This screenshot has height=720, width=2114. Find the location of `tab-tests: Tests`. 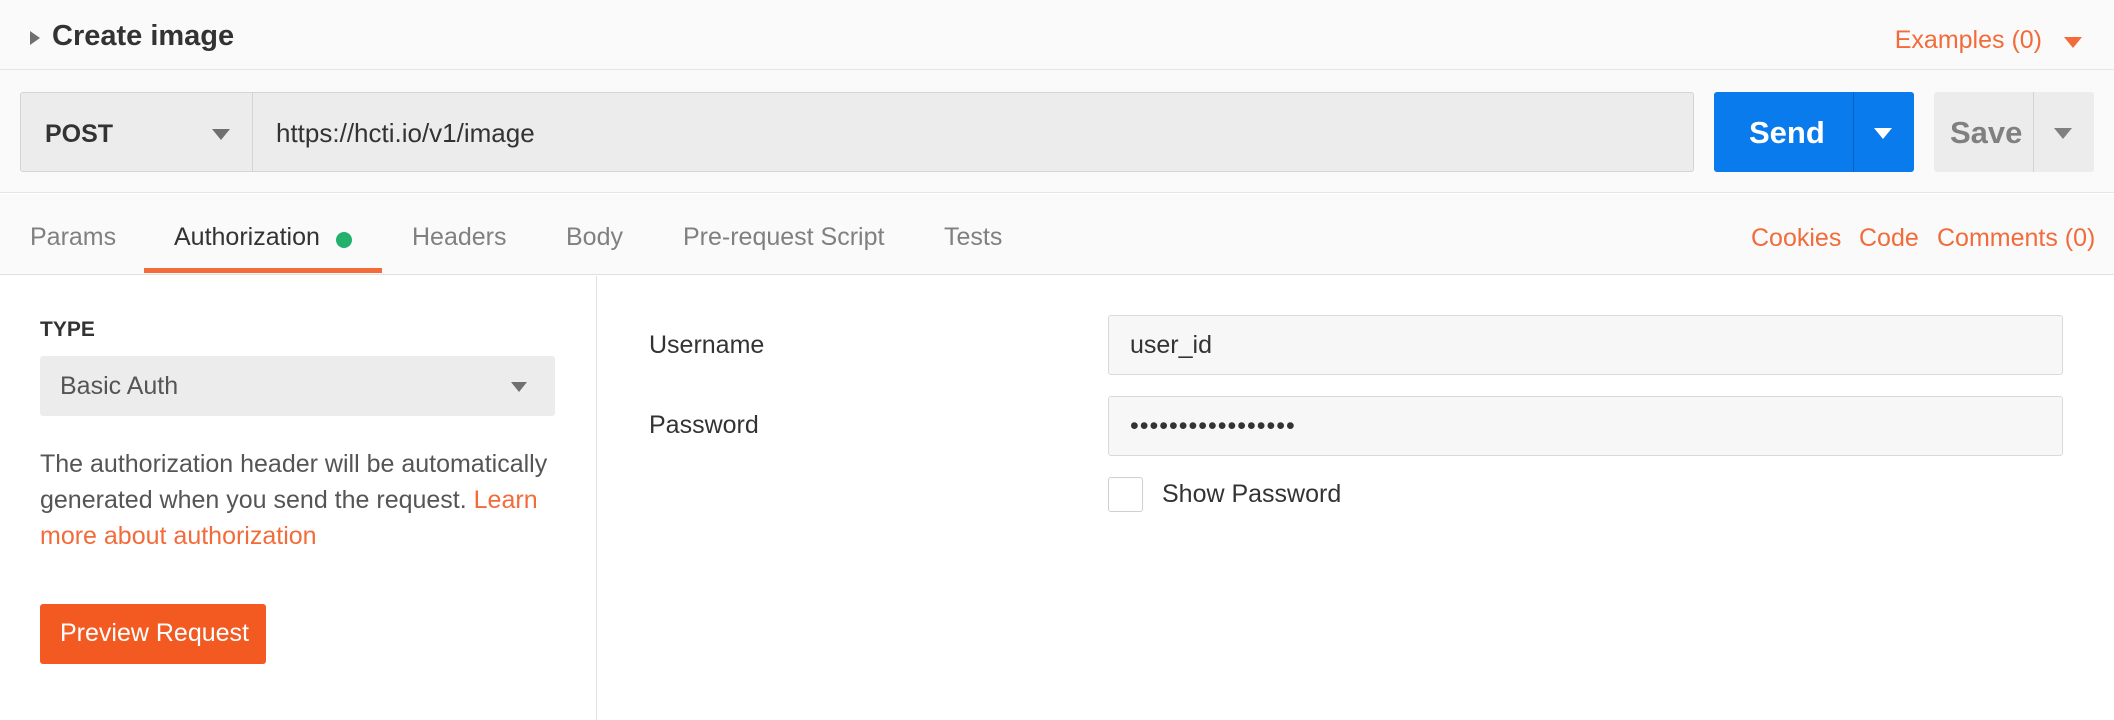

tab-tests: Tests is located at coordinates (973, 237).